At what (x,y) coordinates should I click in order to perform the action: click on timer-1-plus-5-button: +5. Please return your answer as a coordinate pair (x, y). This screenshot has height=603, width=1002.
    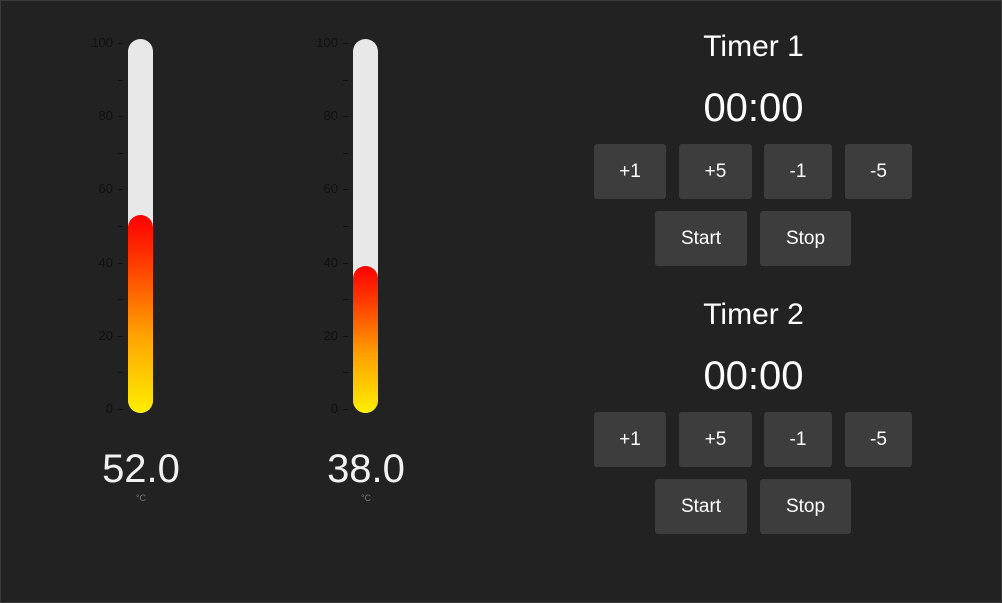
    Looking at the image, I should click on (715, 171).